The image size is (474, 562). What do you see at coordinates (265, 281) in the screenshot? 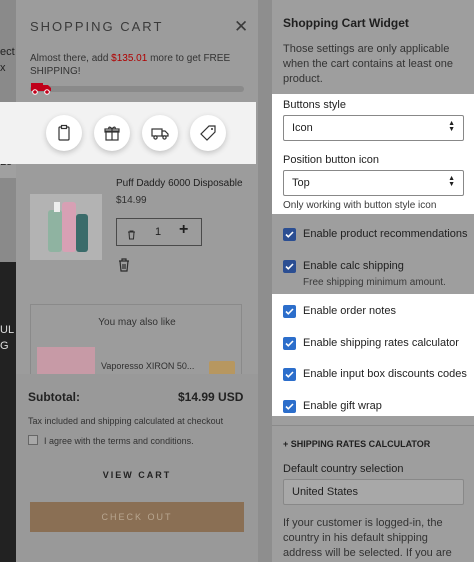
I see `panel-divider` at bounding box center [265, 281].